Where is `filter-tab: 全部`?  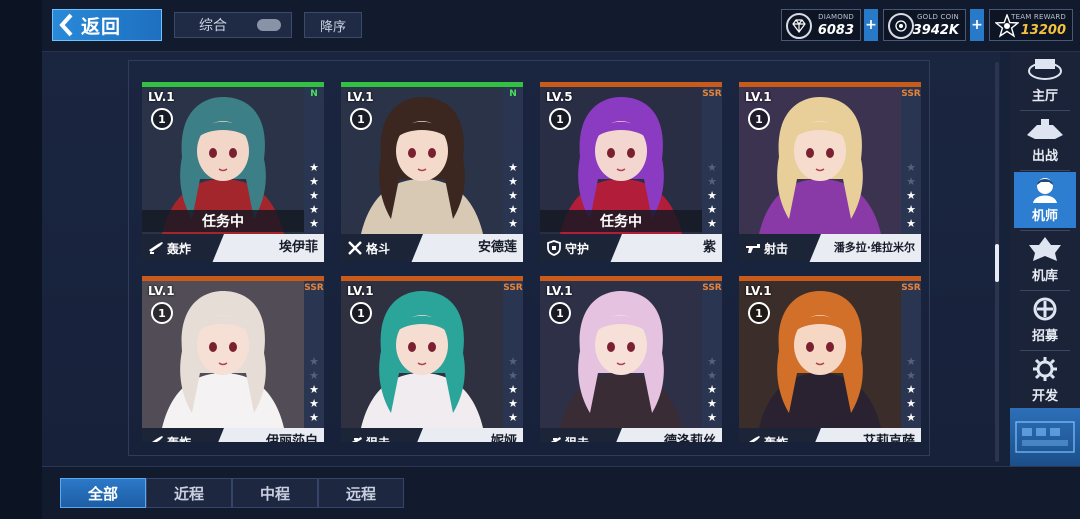 filter-tab: 全部 is located at coordinates (103, 493).